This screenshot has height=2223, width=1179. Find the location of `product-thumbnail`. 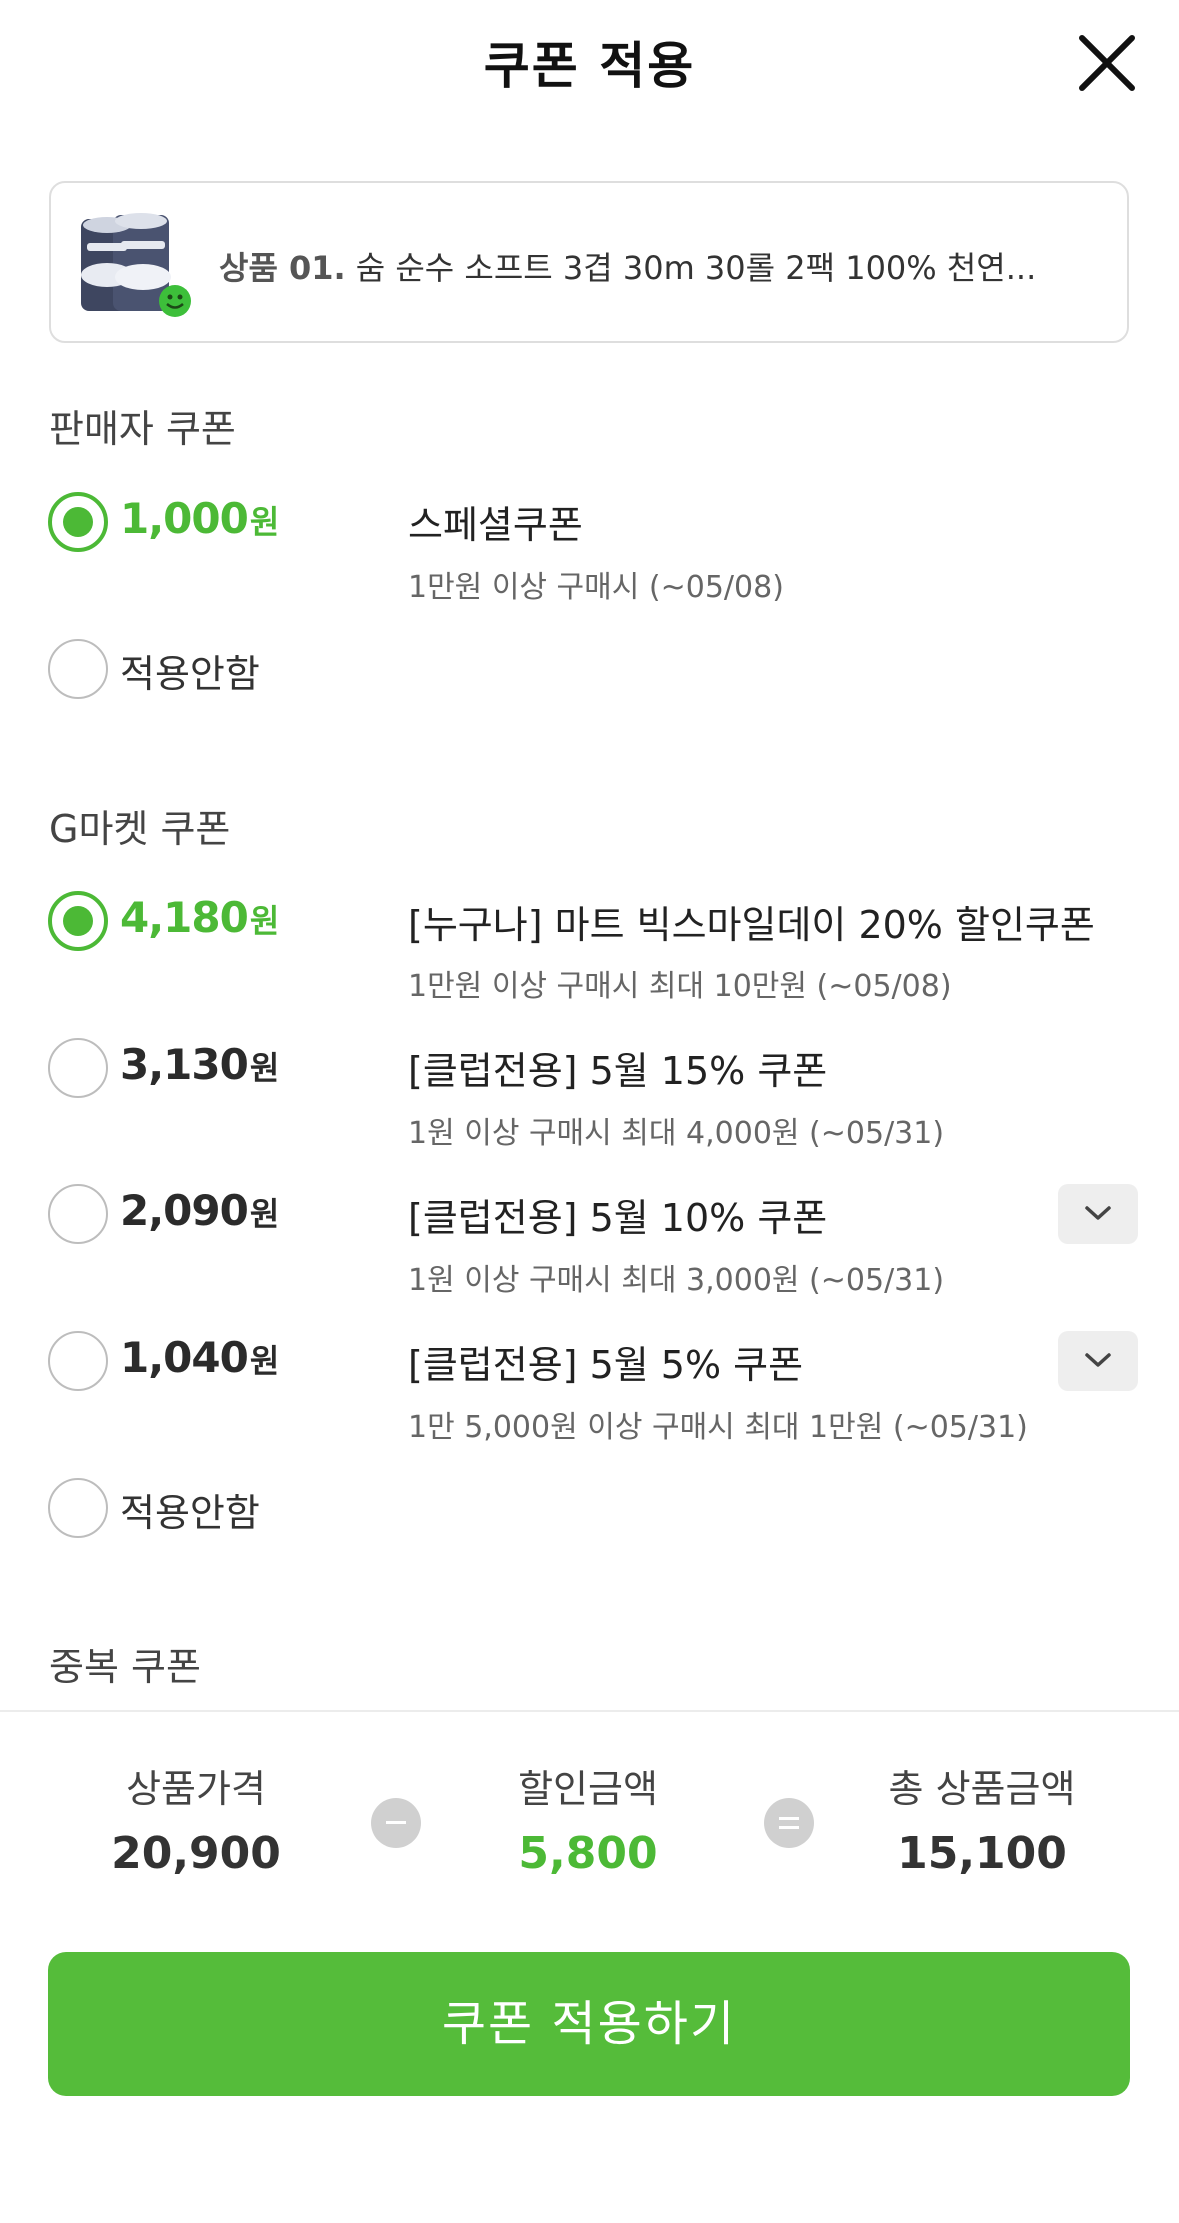

product-thumbnail is located at coordinates (136, 263).